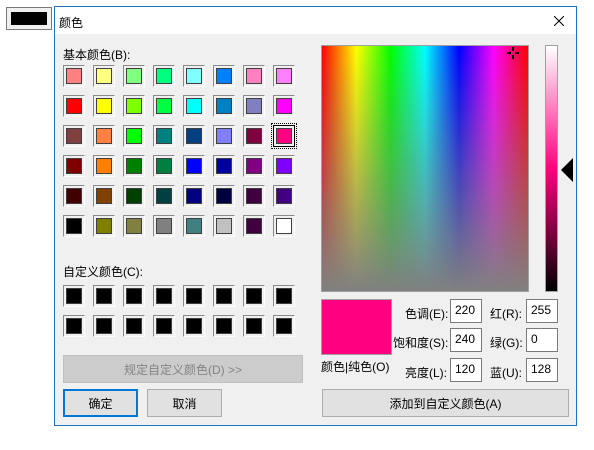 The image size is (594, 450). Describe the element at coordinates (466, 311) in the screenshot. I see `hue-input: 220` at that location.